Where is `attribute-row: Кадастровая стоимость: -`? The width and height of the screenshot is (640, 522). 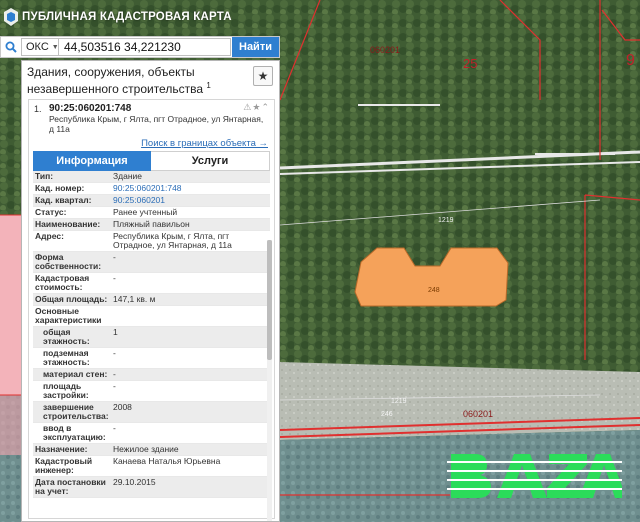
attribute-row: Кадастровая стоимость: - is located at coordinates (151, 283).